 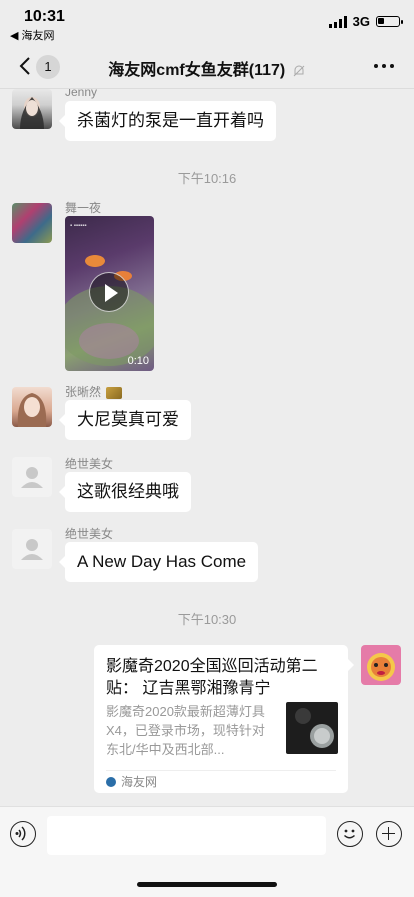 What do you see at coordinates (23, 834) in the screenshot?
I see `voice-icon` at bounding box center [23, 834].